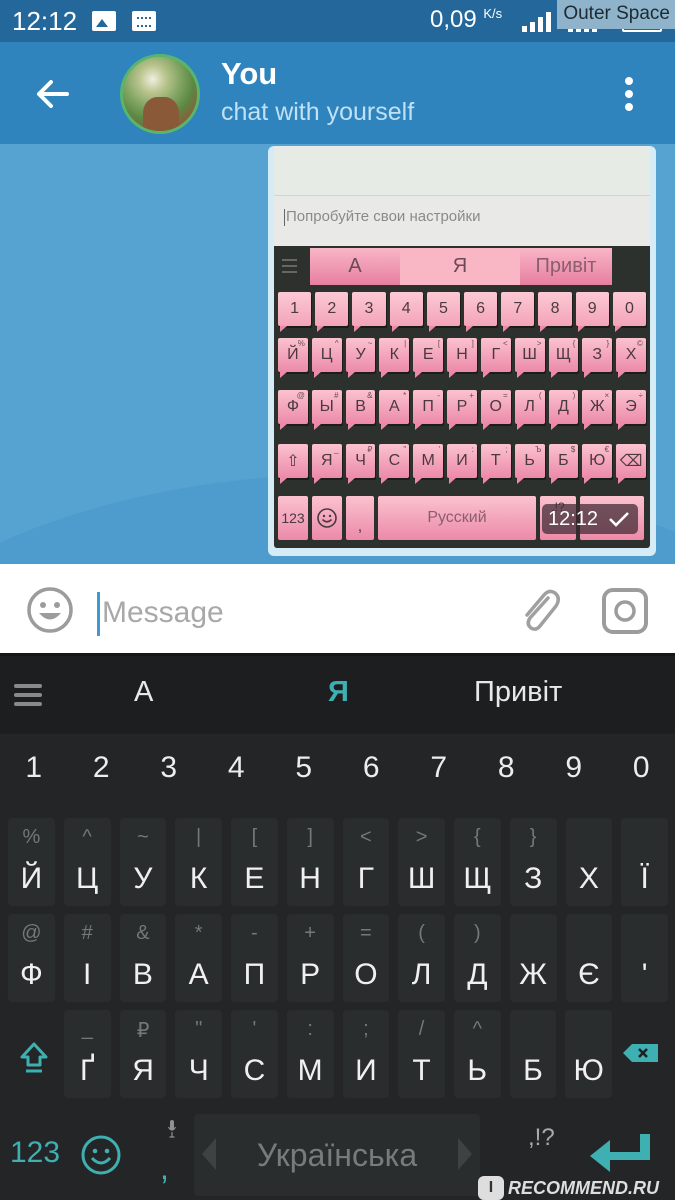 The image size is (675, 1200). Describe the element at coordinates (644, 958) in the screenshot. I see `letter-key: '` at that location.